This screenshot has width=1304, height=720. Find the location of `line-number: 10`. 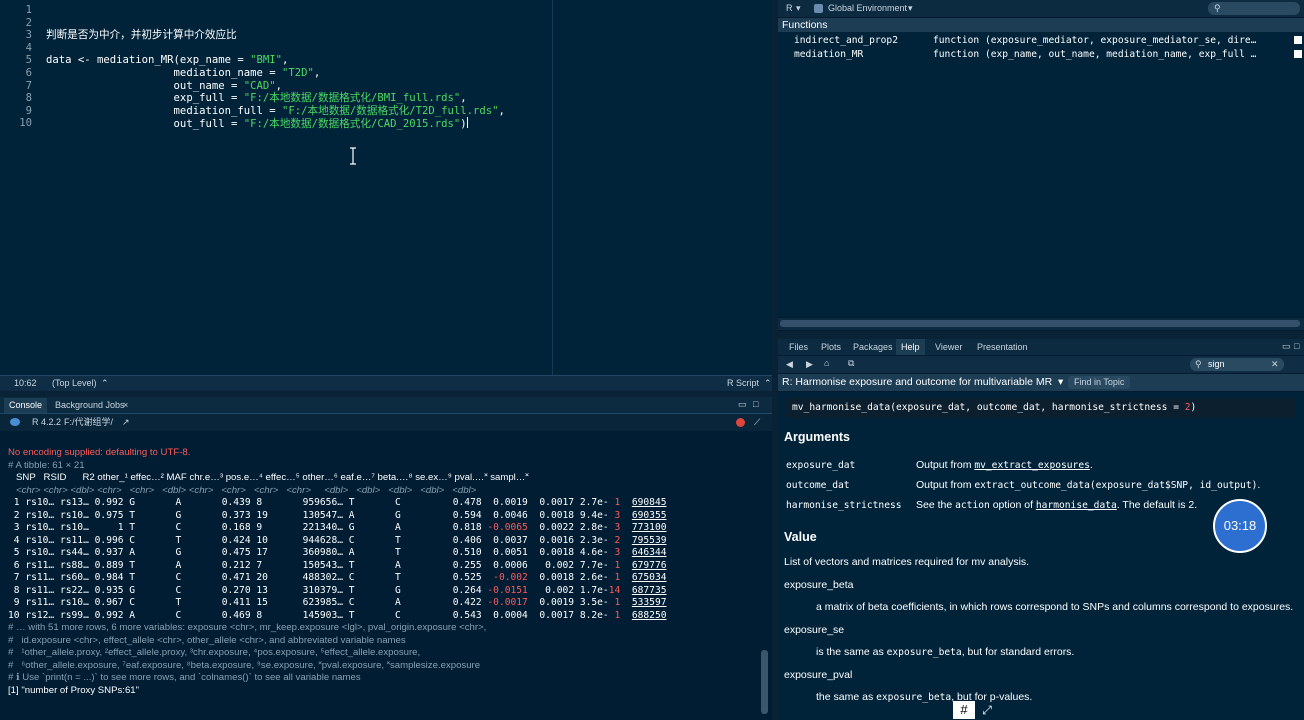

line-number: 10 is located at coordinates (25, 123).